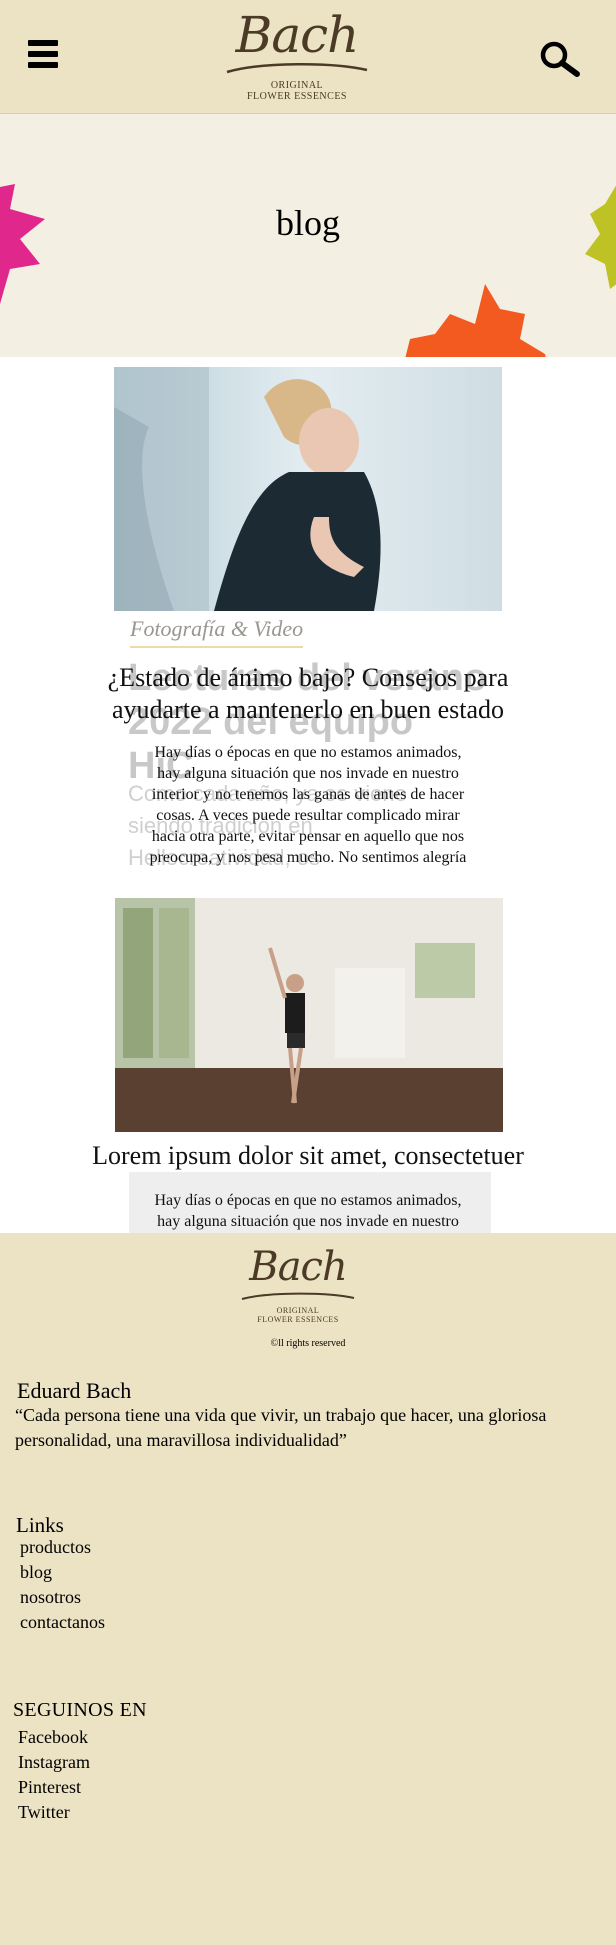  What do you see at coordinates (475, 320) in the screenshot?
I see `orange-leaf-icon` at bounding box center [475, 320].